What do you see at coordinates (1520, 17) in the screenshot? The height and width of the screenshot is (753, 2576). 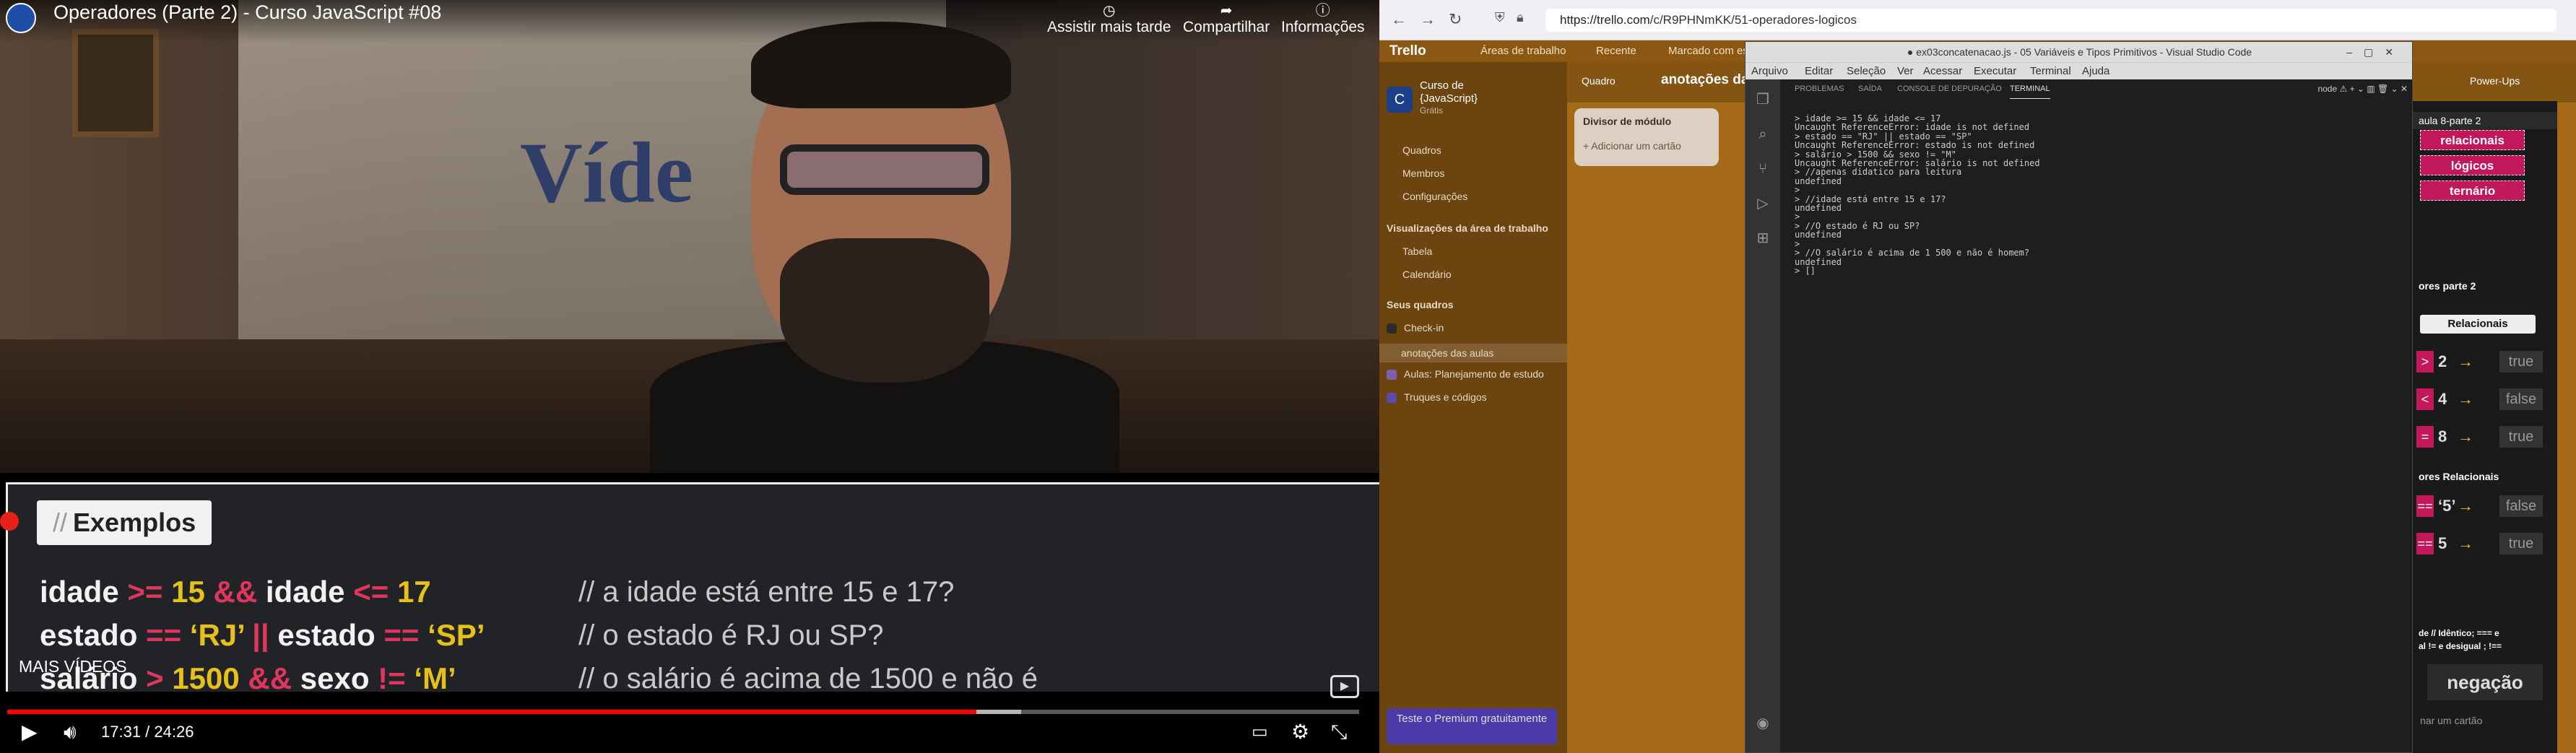 I see `lock-icon: 🔒︎` at bounding box center [1520, 17].